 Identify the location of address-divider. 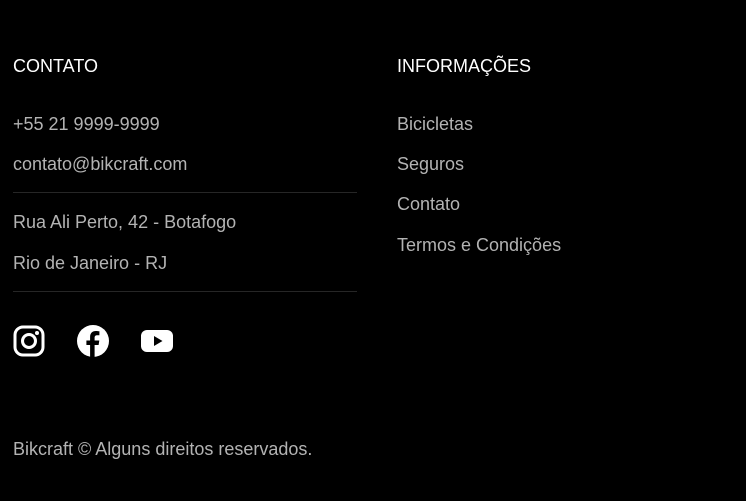
(185, 291).